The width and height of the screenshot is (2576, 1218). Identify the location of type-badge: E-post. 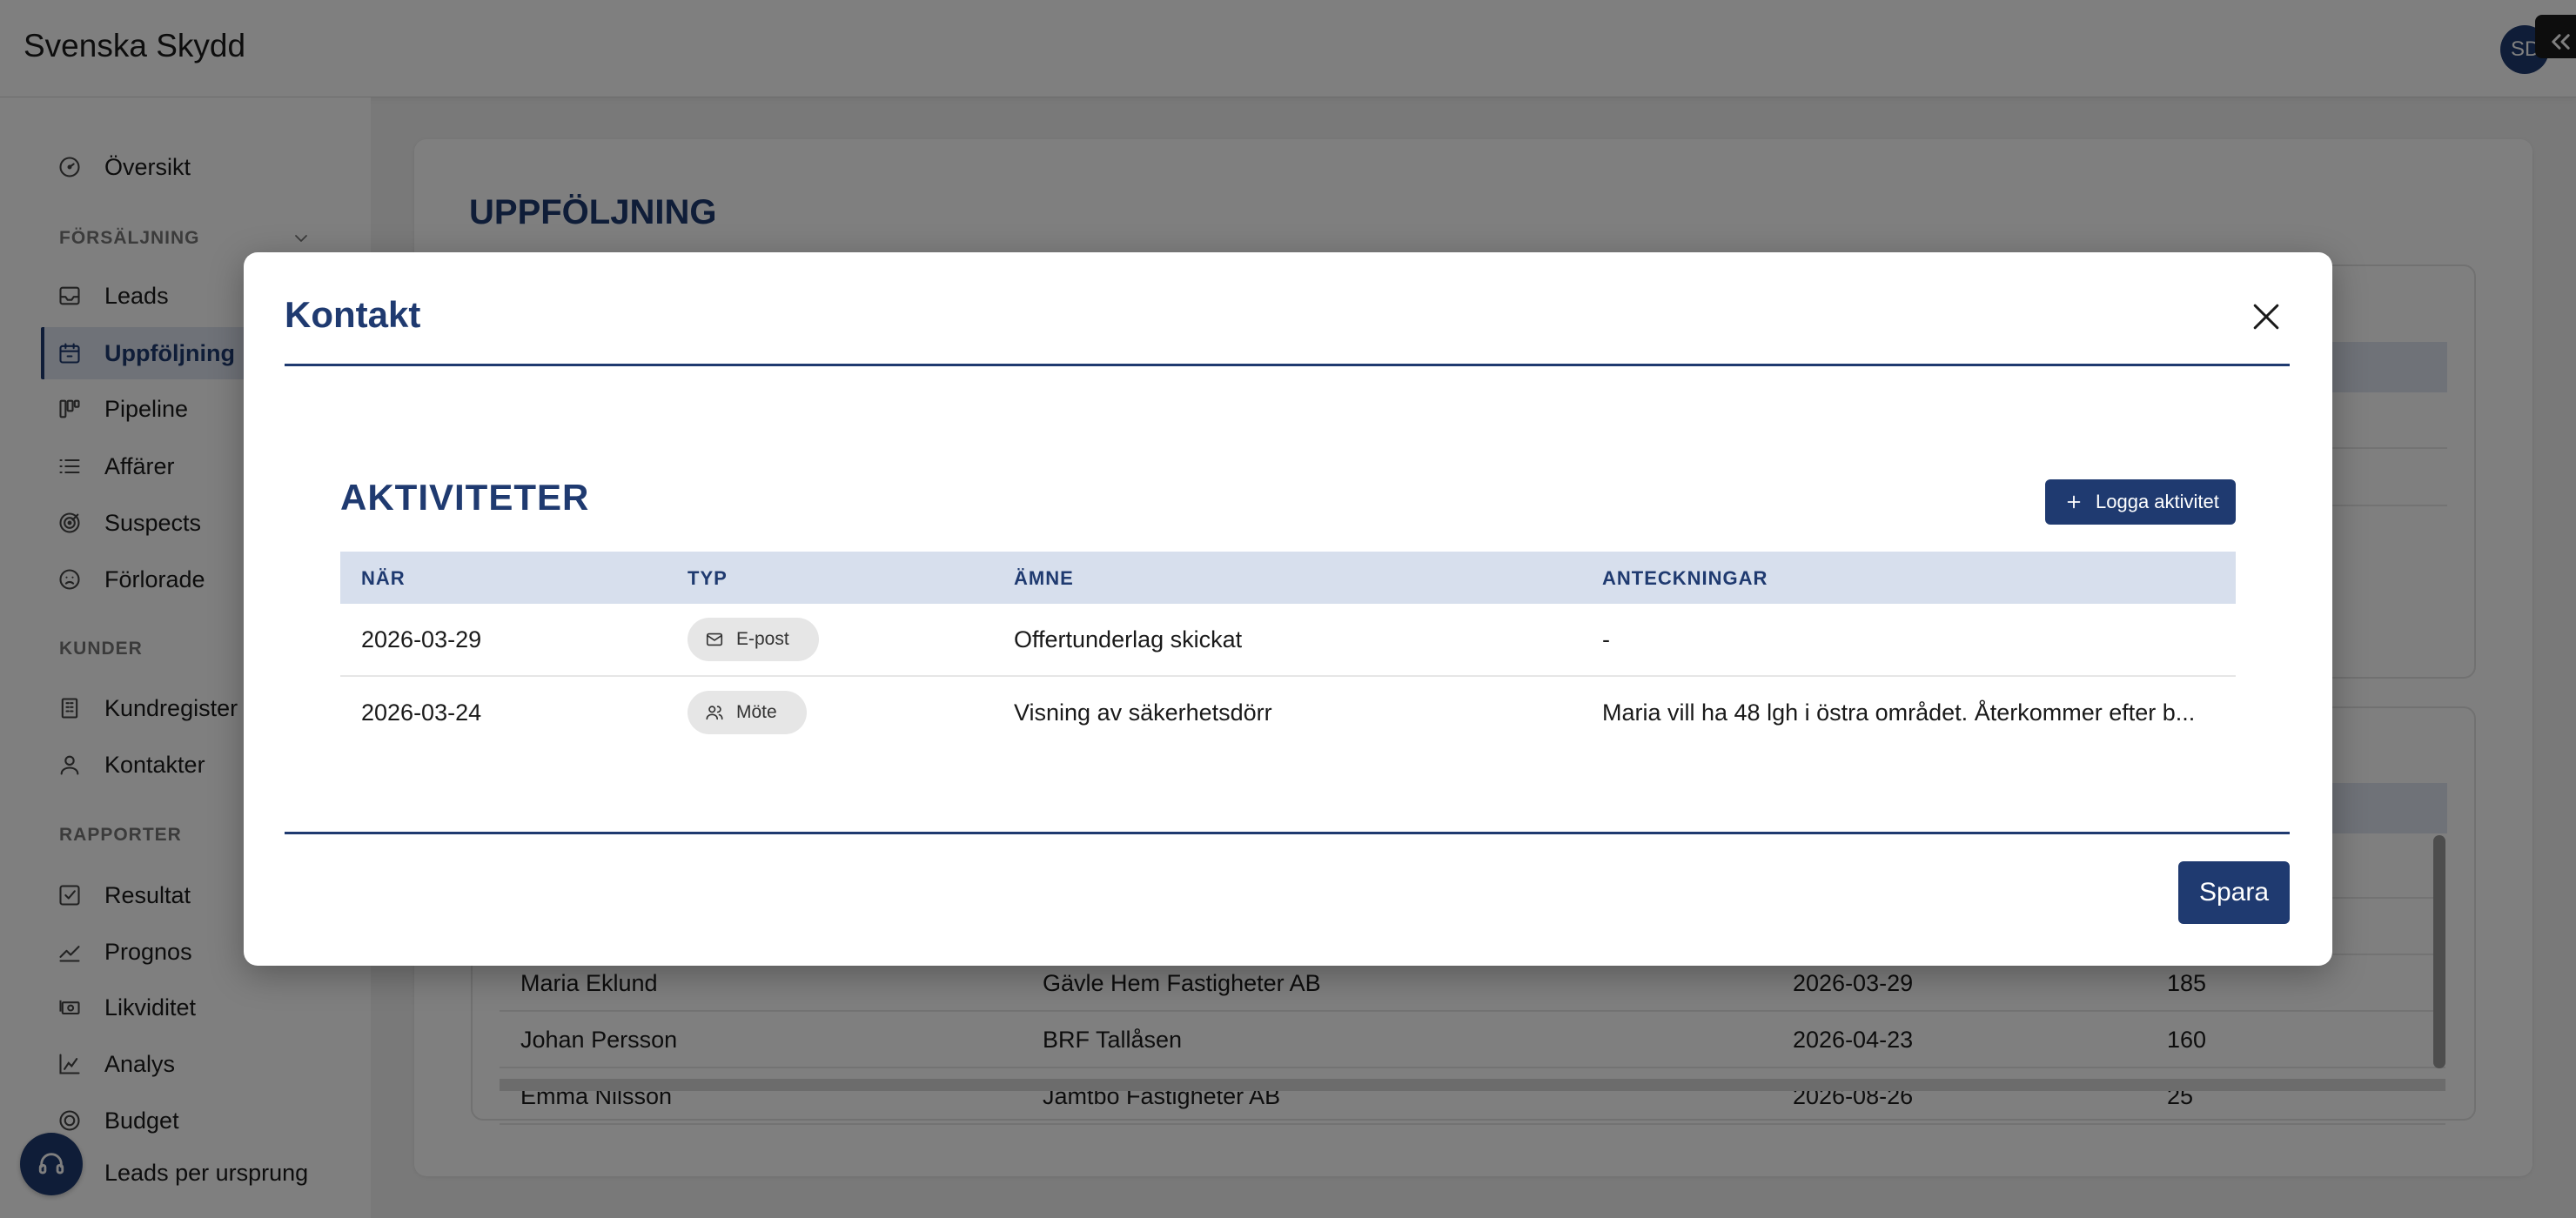
(753, 639).